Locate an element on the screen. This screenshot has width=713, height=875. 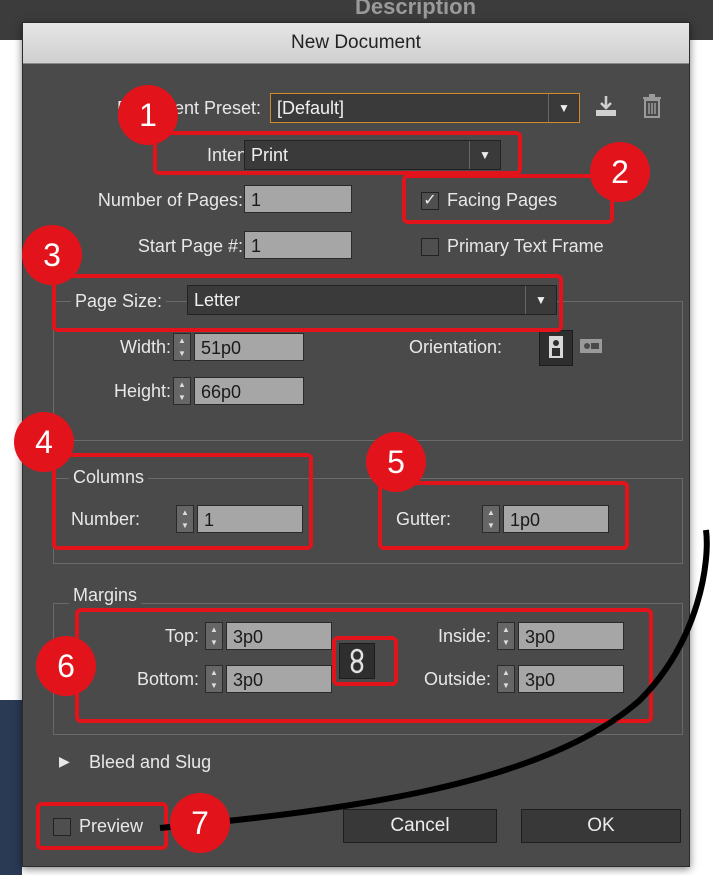
callout-badge-4: 4 is located at coordinates (44, 442).